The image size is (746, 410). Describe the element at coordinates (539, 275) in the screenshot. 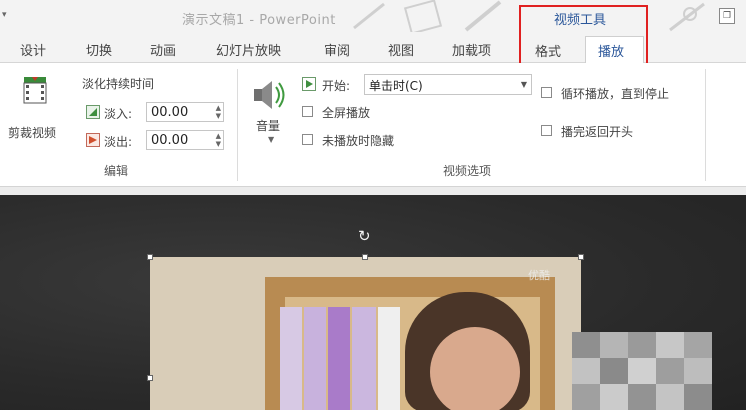

I see `video-watermark: 优酷` at that location.